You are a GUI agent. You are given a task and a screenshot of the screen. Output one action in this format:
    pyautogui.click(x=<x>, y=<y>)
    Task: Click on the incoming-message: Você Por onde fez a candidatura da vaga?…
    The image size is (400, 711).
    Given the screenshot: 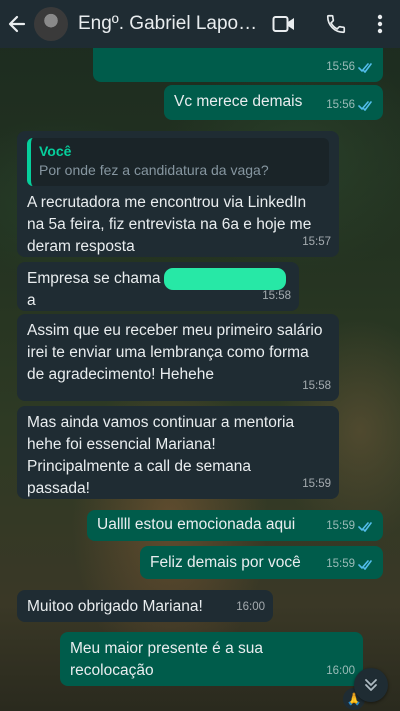 What is the action you would take?
    pyautogui.click(x=178, y=194)
    